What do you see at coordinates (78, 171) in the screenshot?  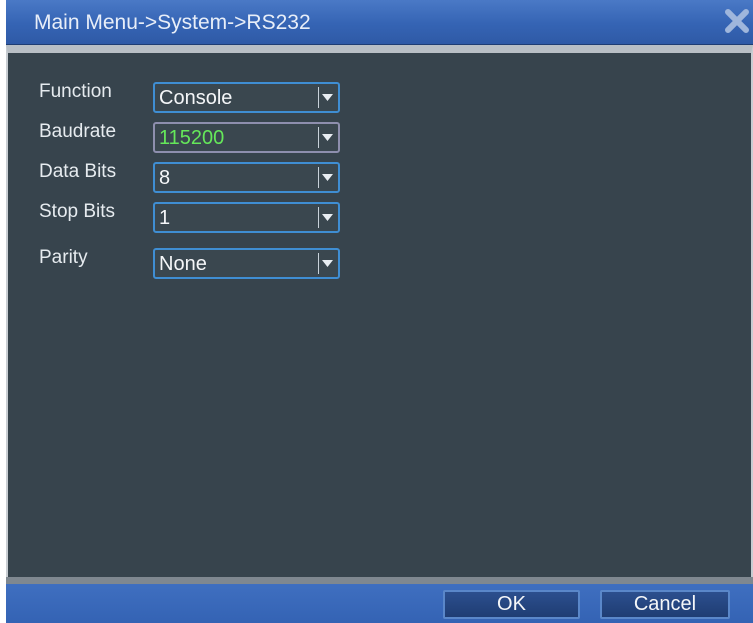 I see `data-bits-label: Data Bits` at bounding box center [78, 171].